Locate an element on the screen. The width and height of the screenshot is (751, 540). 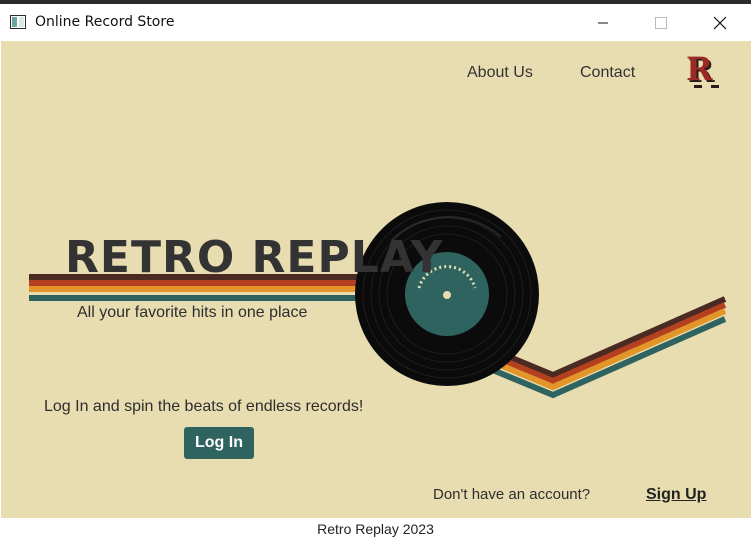
minimize-button is located at coordinates (603, 22).